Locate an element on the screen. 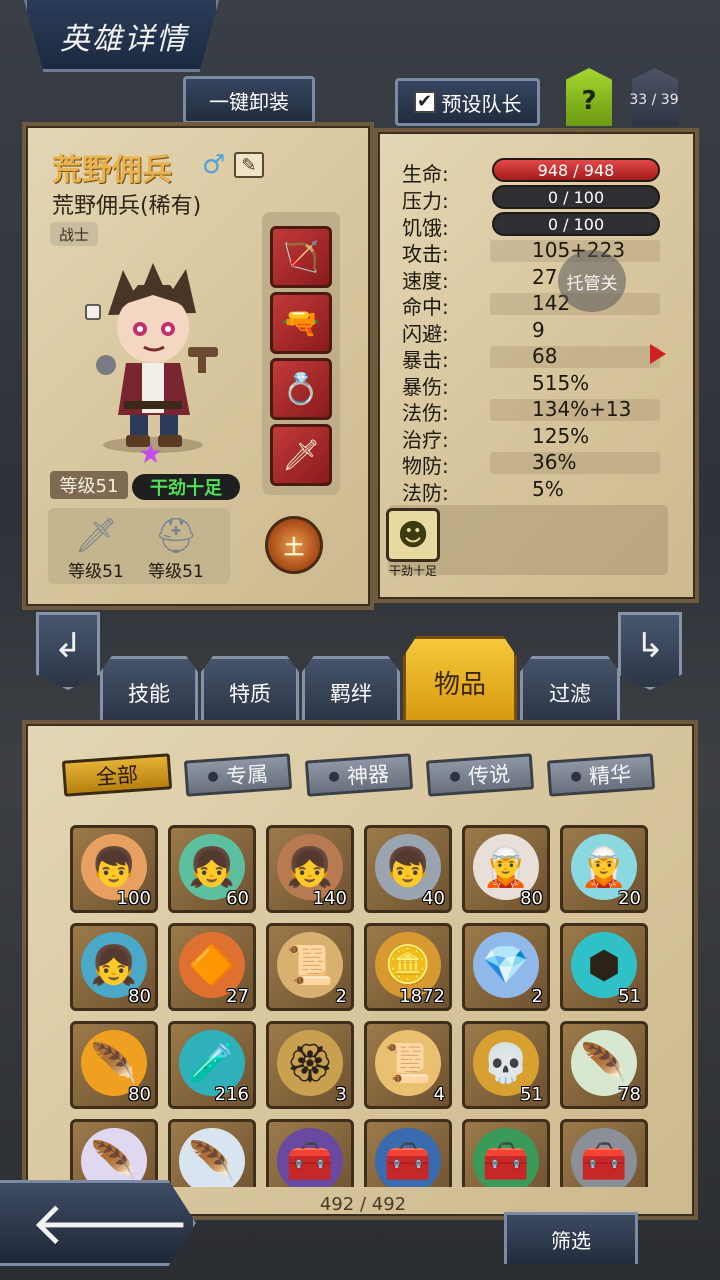 The width and height of the screenshot is (720, 1280). weapon-gear: 🗡 等级51 is located at coordinates (96, 546).